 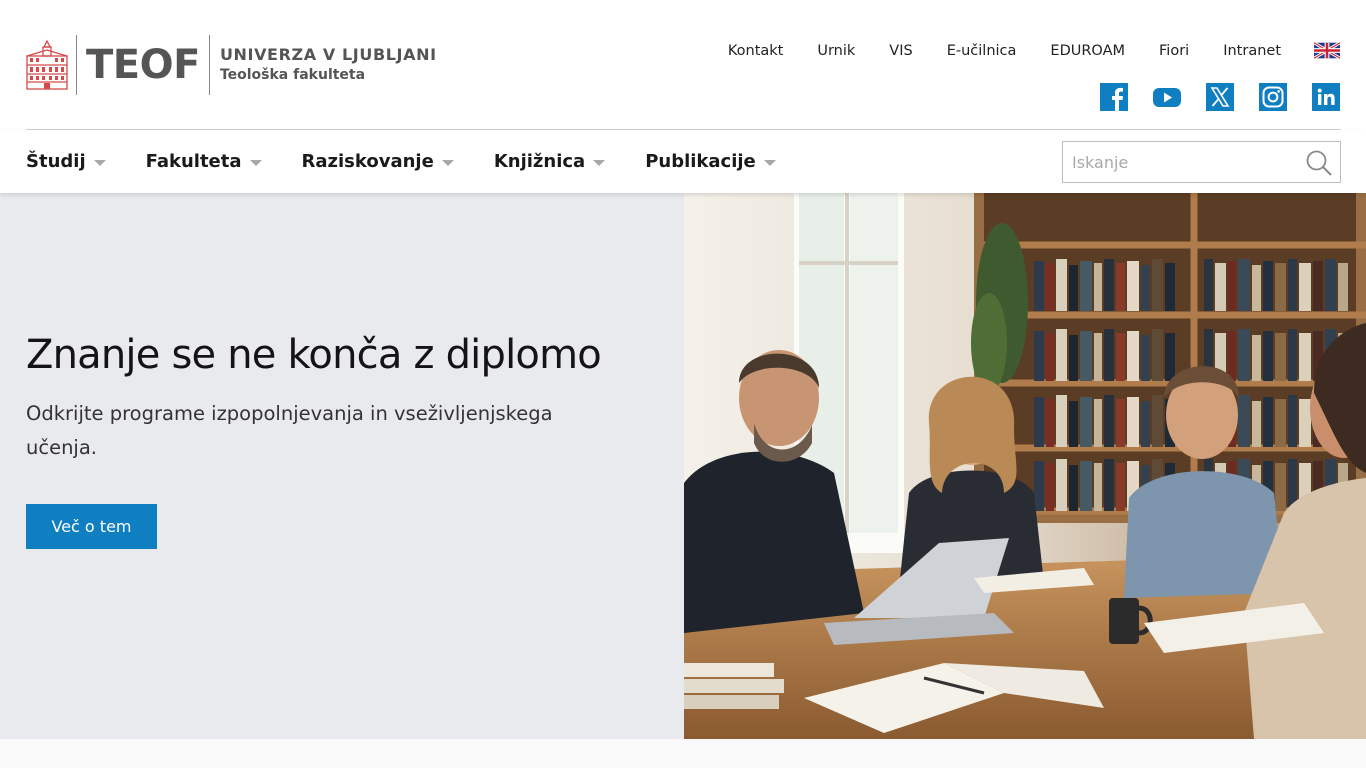 I want to click on x-twitter-icon, so click(x=1220, y=97).